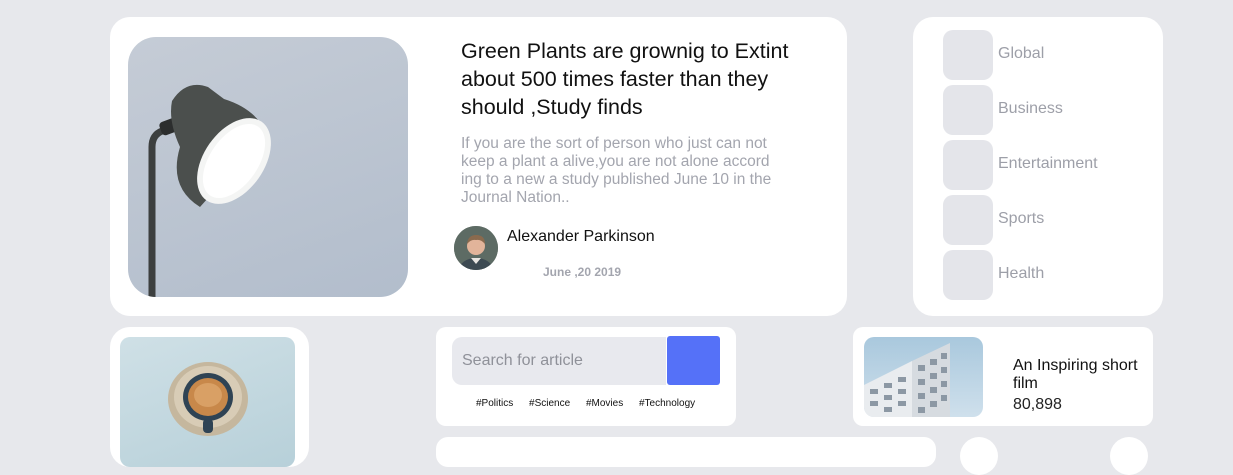 This screenshot has height=475, width=1233. I want to click on category-label: Entertainment, so click(1048, 163).